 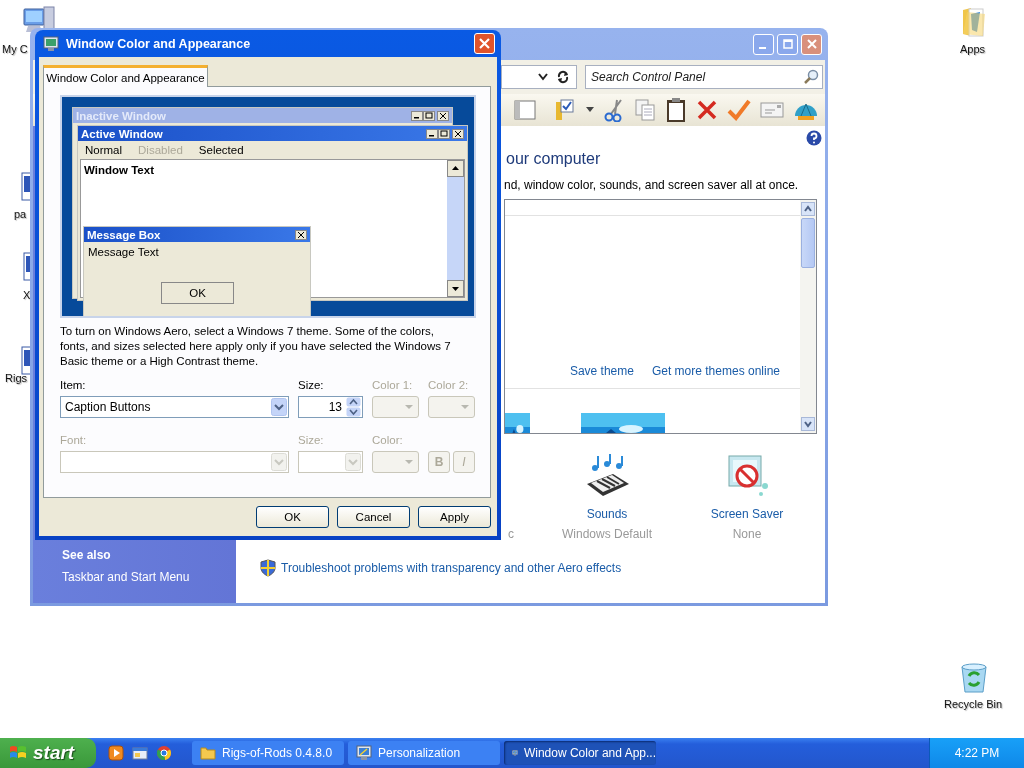 I want to click on card-icon, so click(x=772, y=110).